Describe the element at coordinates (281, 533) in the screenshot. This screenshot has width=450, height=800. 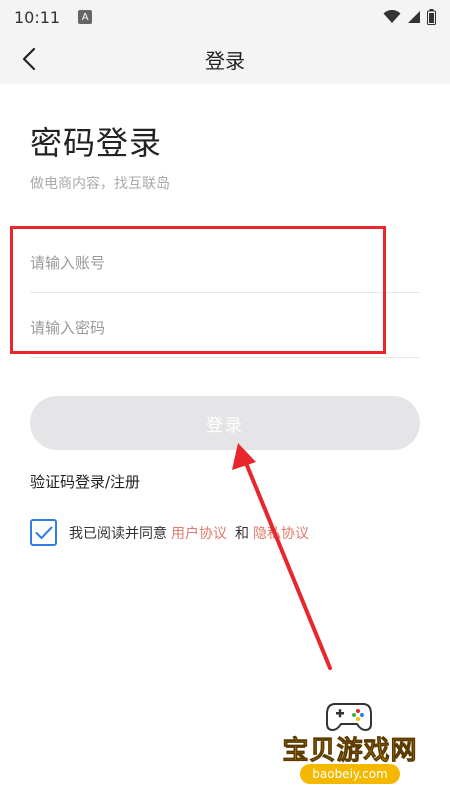
I see `privacy-agreement-link: 隐私协议` at that location.